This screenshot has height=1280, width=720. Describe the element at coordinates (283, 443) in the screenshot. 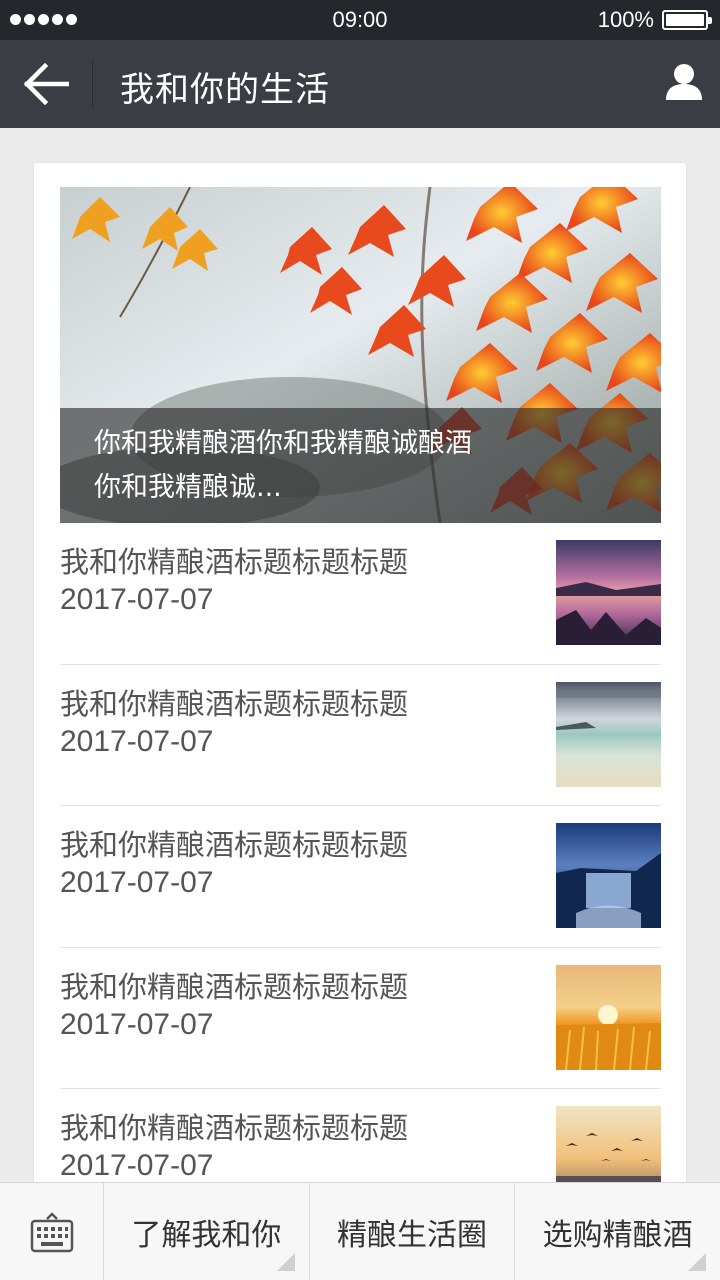

I see `hero-caption-line: 你和我精酿酒你和我精酿诚酿酒` at that location.